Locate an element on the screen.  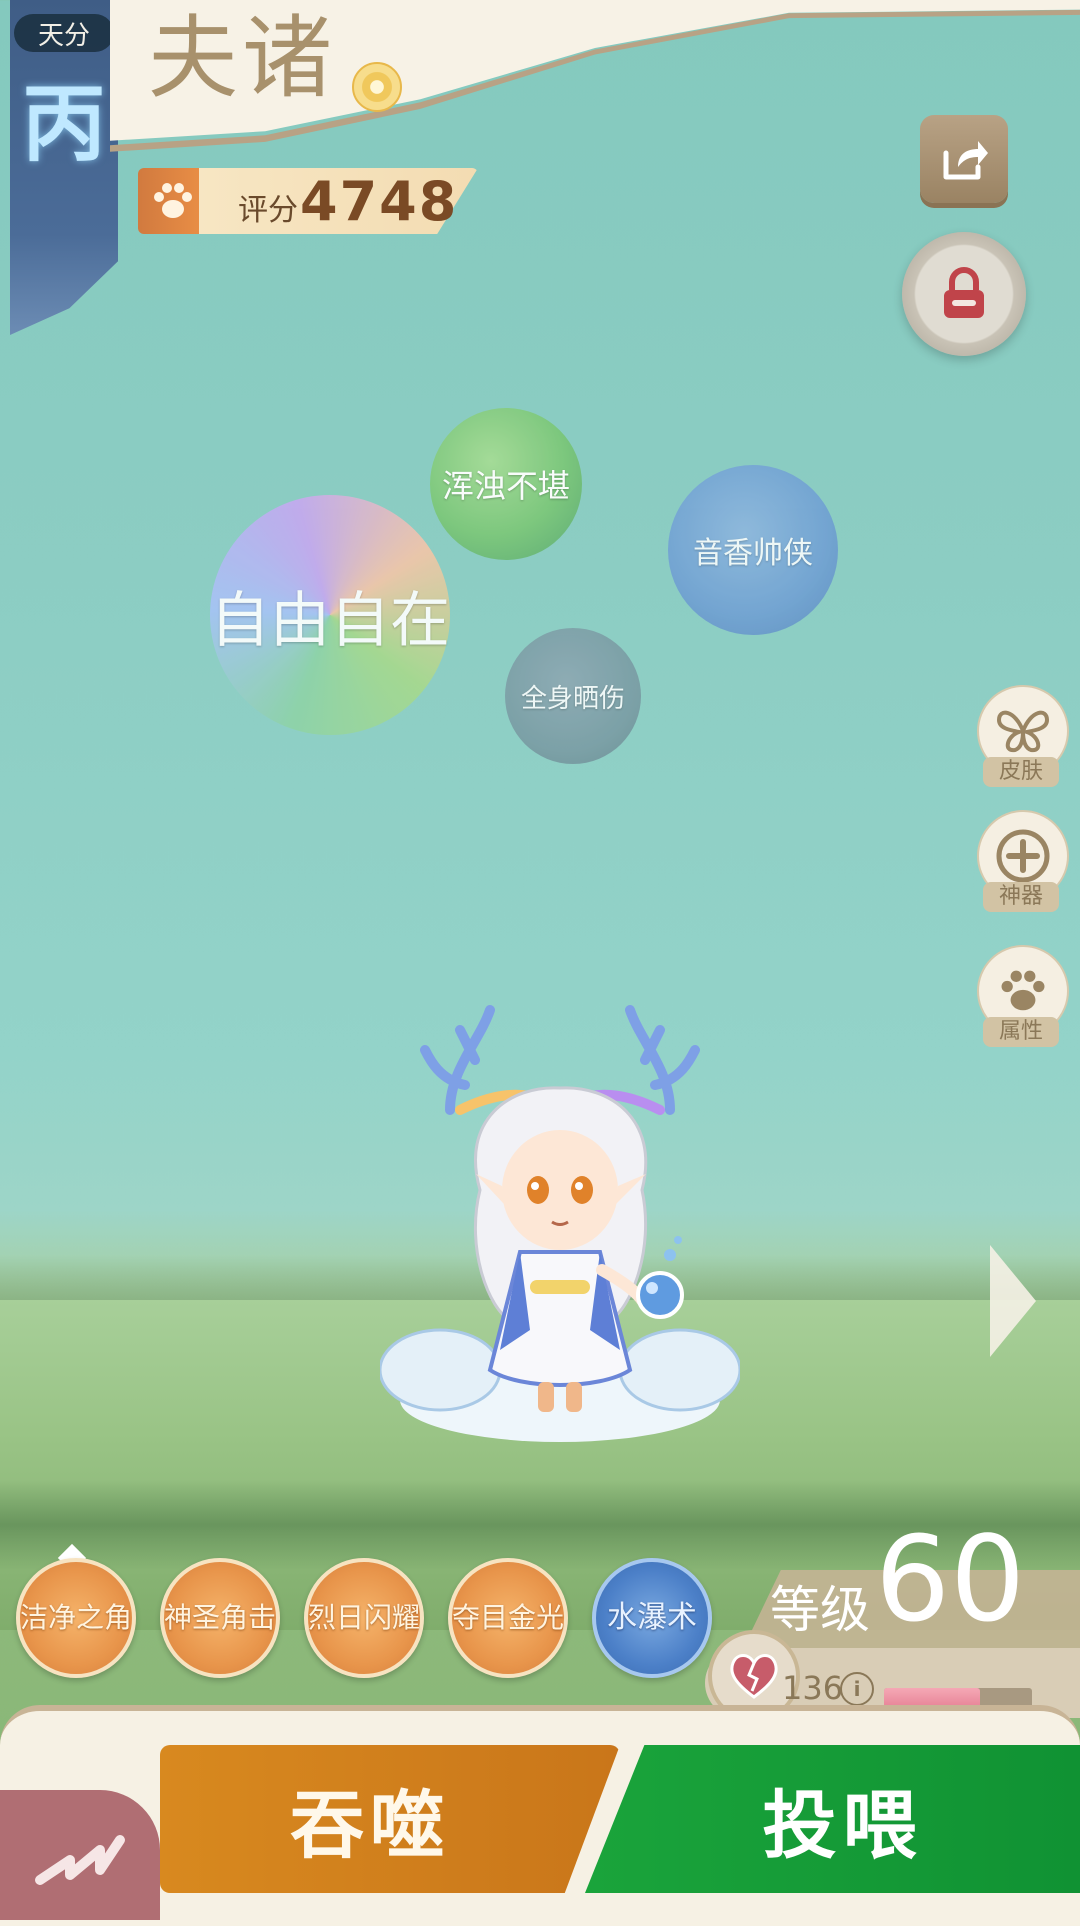
share-button is located at coordinates (964, 159).